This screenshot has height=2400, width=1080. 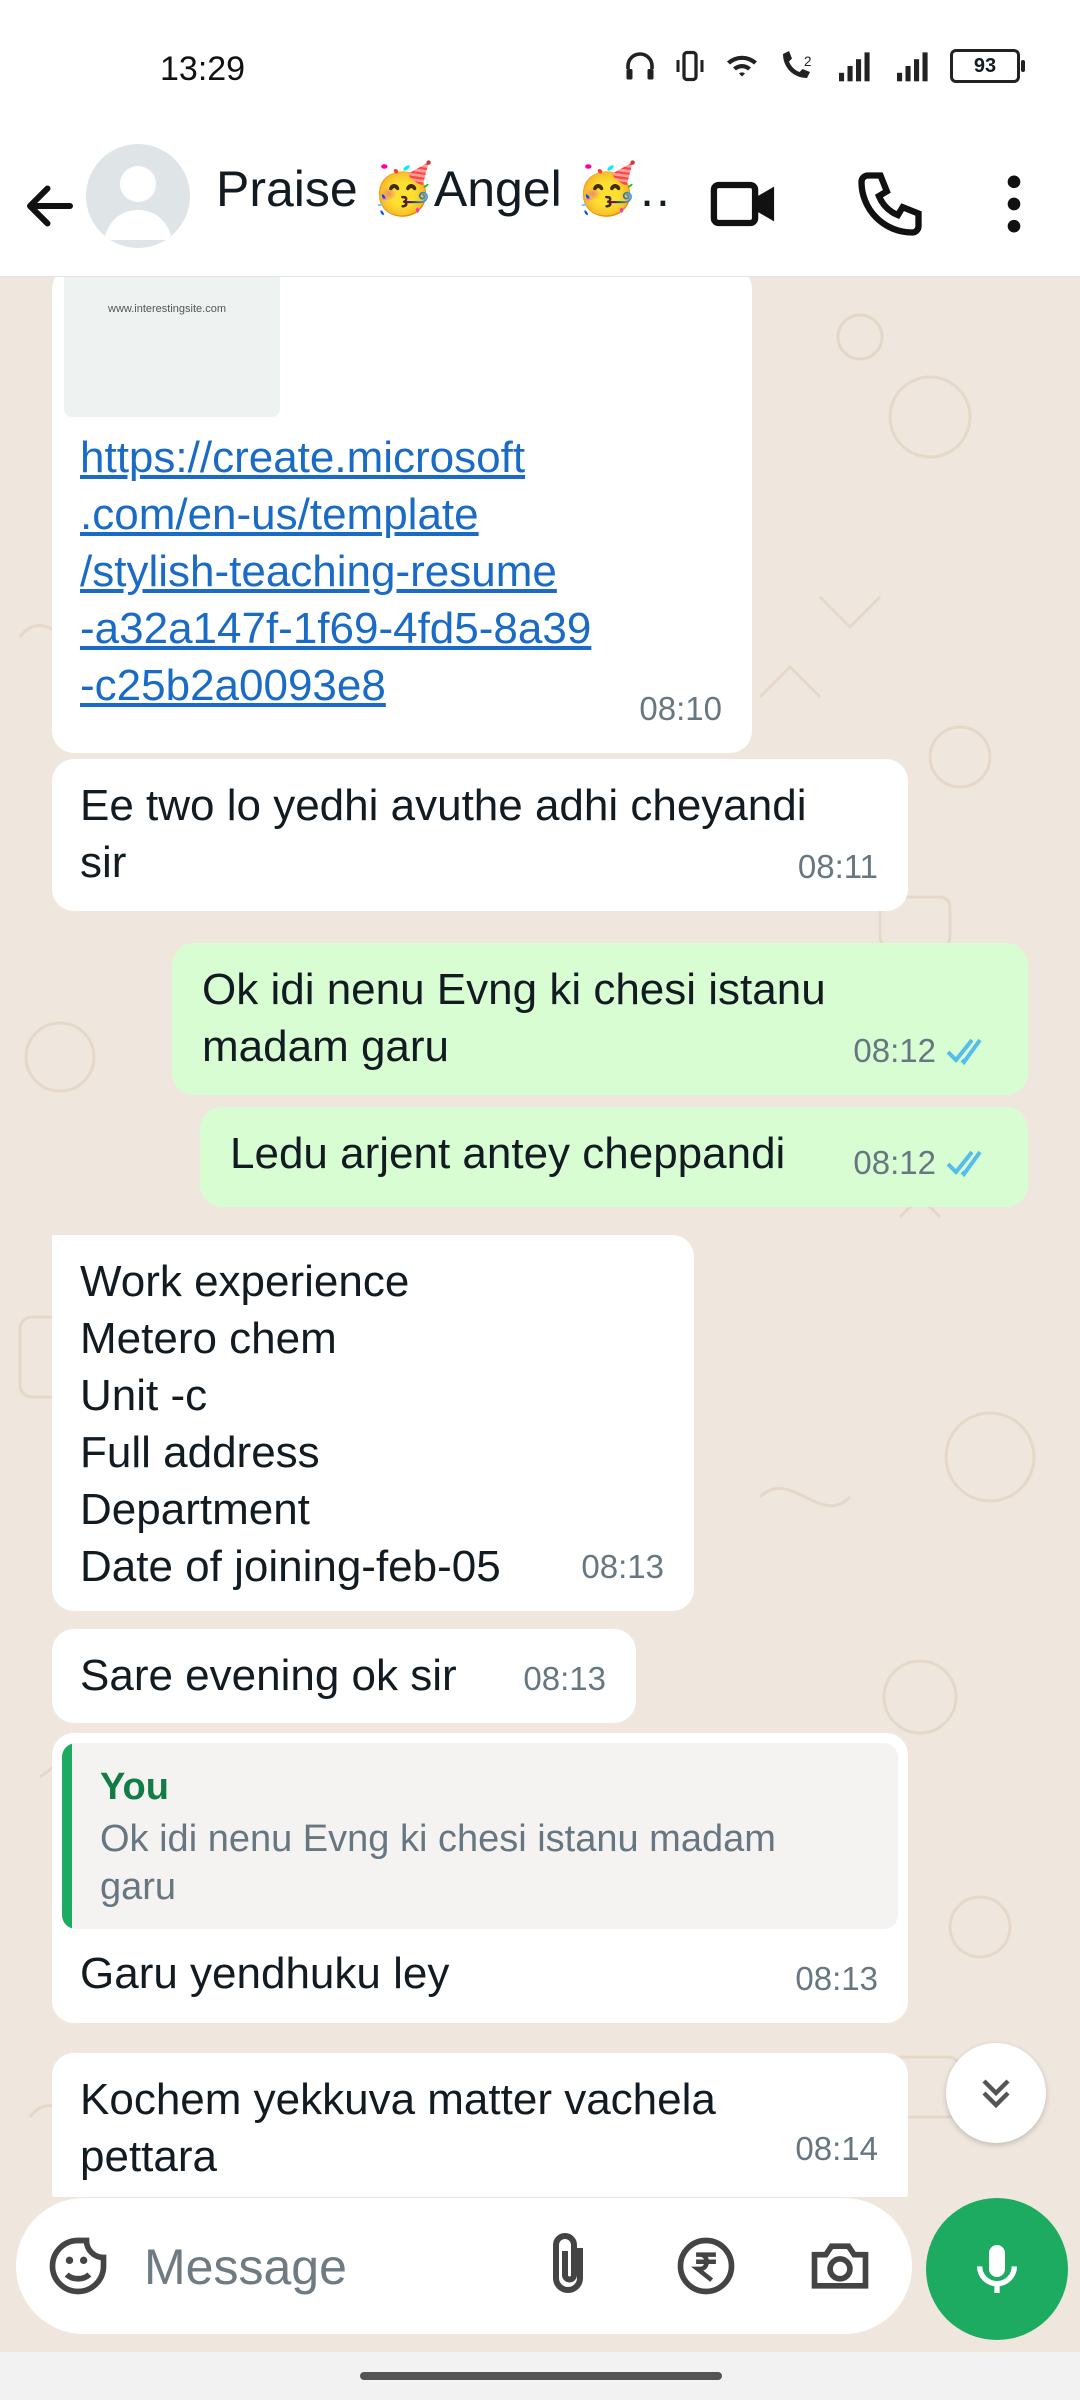 What do you see at coordinates (167, 309) in the screenshot?
I see `link-preview-site: www.interestingsite.com` at bounding box center [167, 309].